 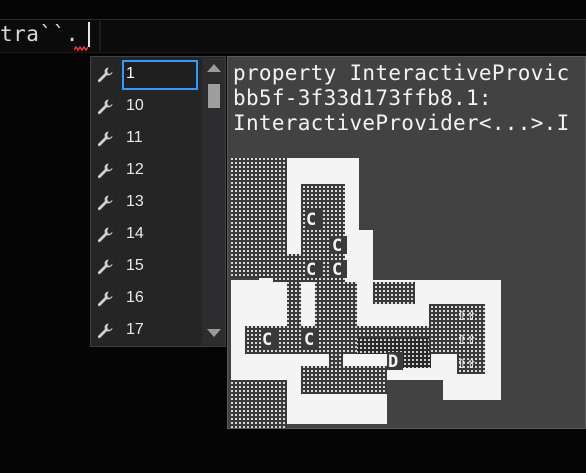 I want to click on completion-item-label: 1, so click(x=130, y=73).